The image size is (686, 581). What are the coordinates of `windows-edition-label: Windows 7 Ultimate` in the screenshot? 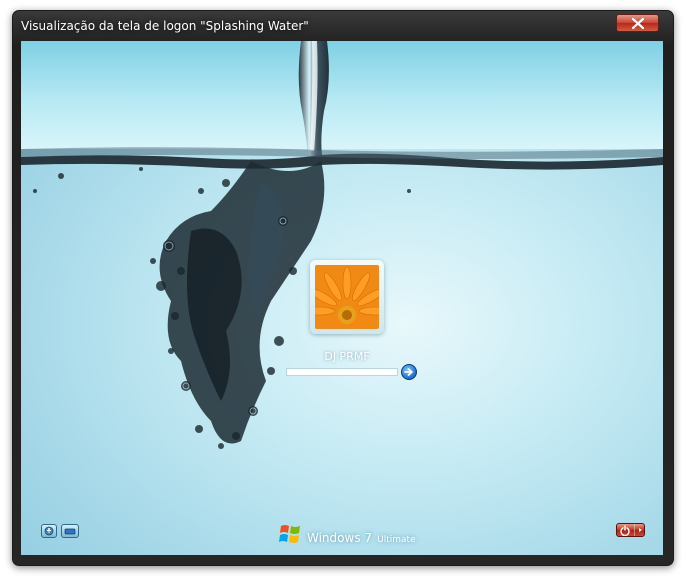 It's located at (361, 536).